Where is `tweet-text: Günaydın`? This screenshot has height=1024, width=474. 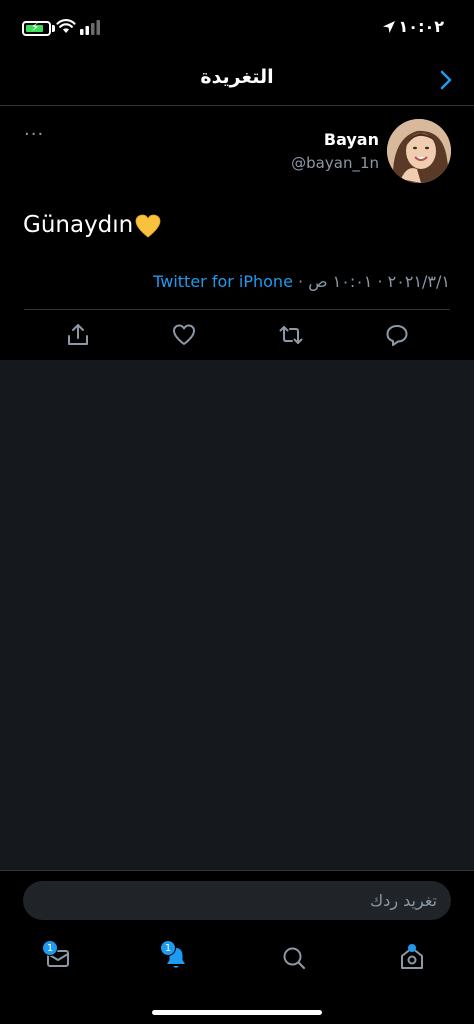 tweet-text: Günaydın is located at coordinates (92, 225).